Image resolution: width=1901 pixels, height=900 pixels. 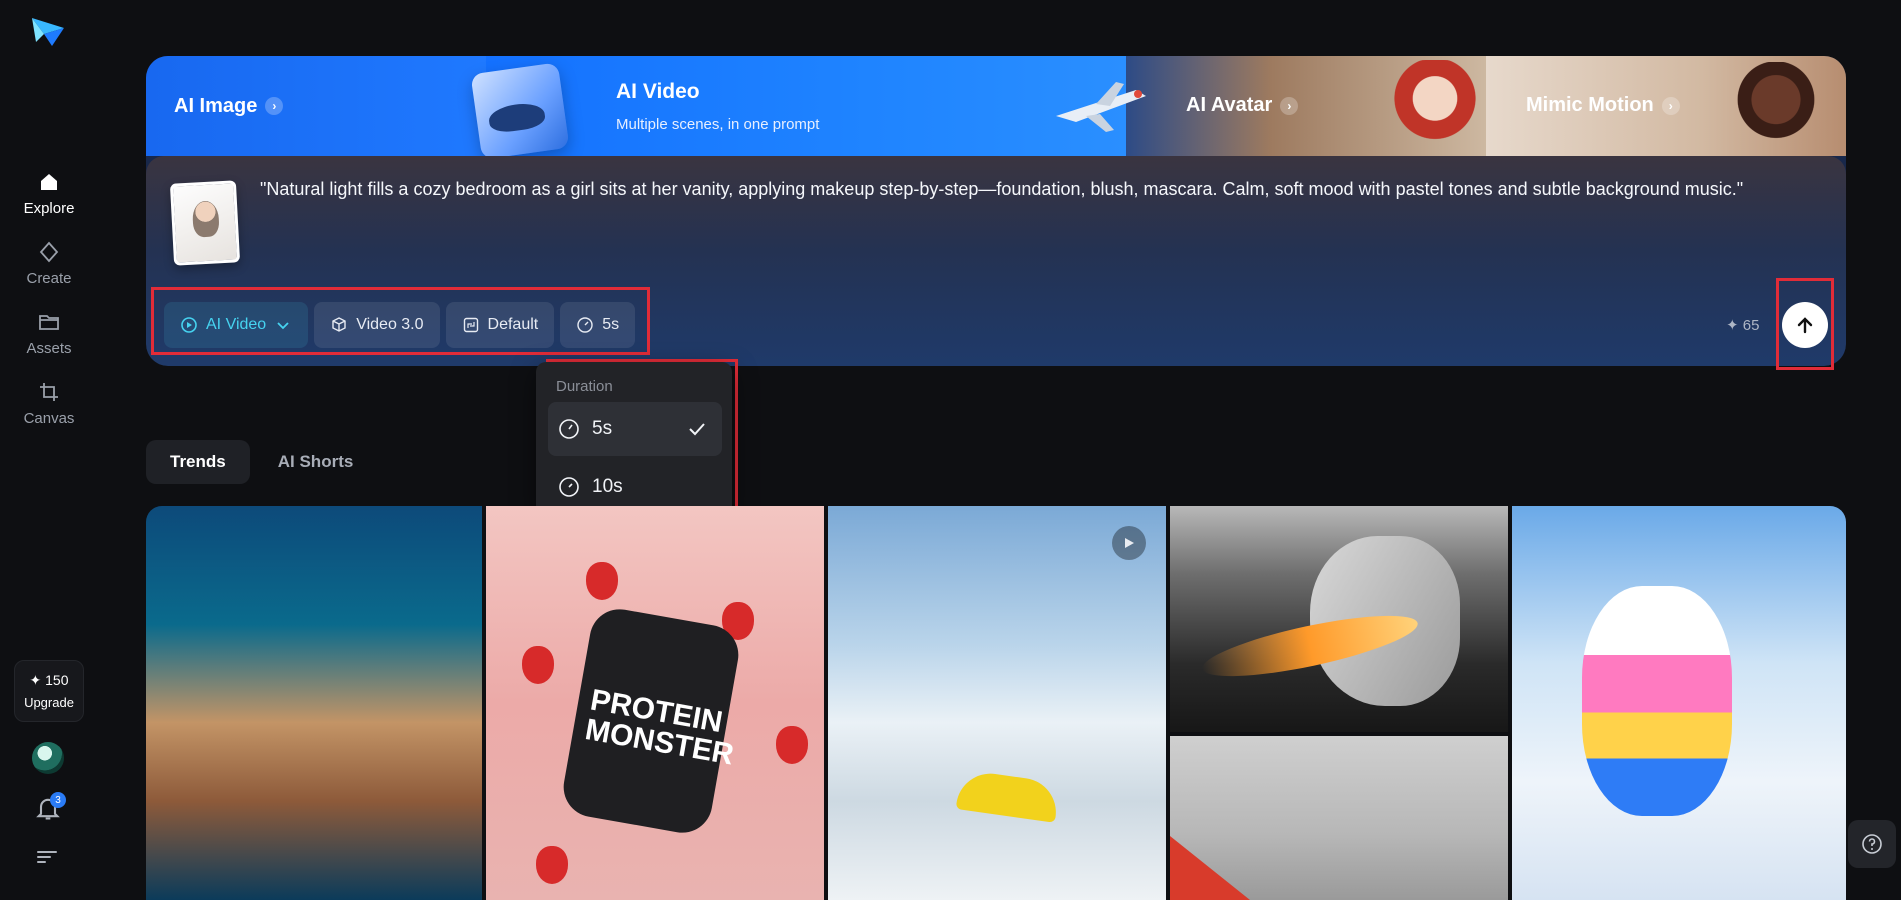 What do you see at coordinates (49, 181) in the screenshot?
I see `home-icon` at bounding box center [49, 181].